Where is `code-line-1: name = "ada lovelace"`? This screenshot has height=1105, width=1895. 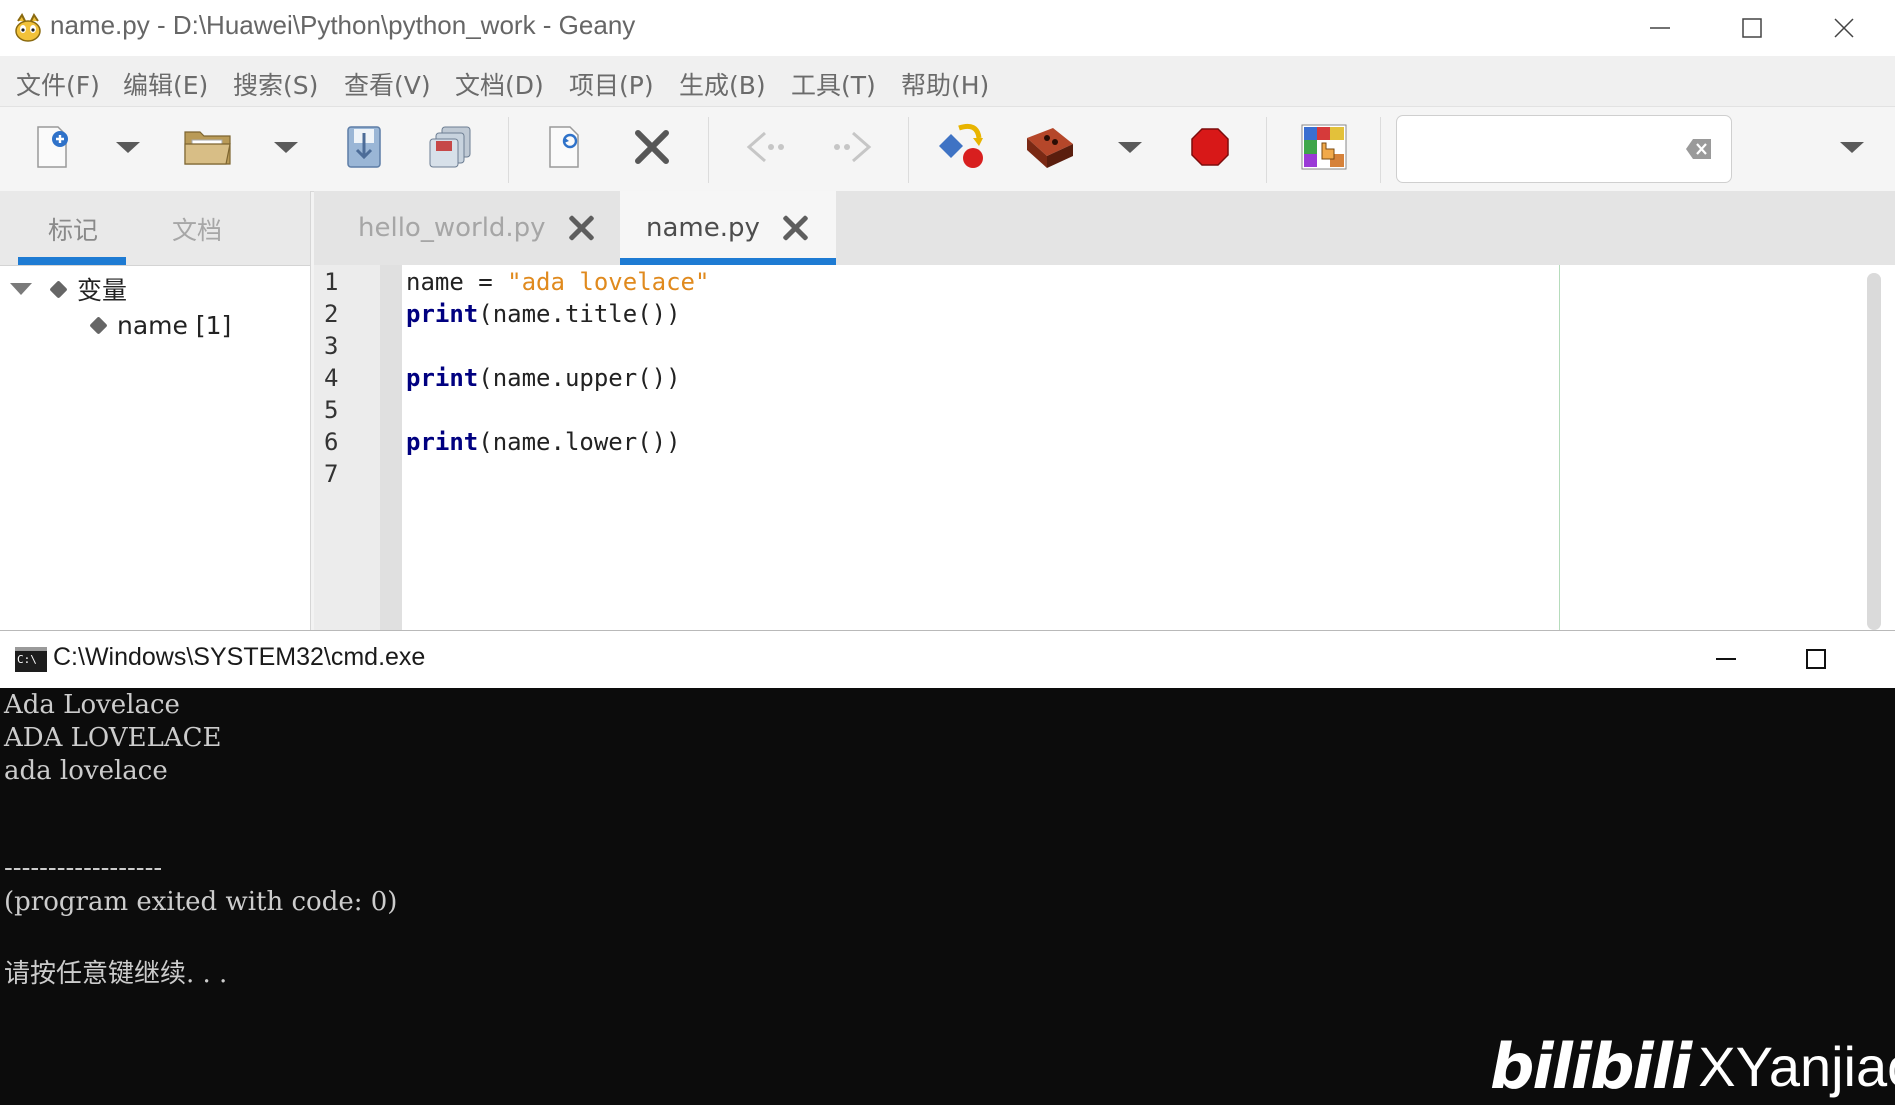
code-line-1: name = "ada lovelace" is located at coordinates (557, 282).